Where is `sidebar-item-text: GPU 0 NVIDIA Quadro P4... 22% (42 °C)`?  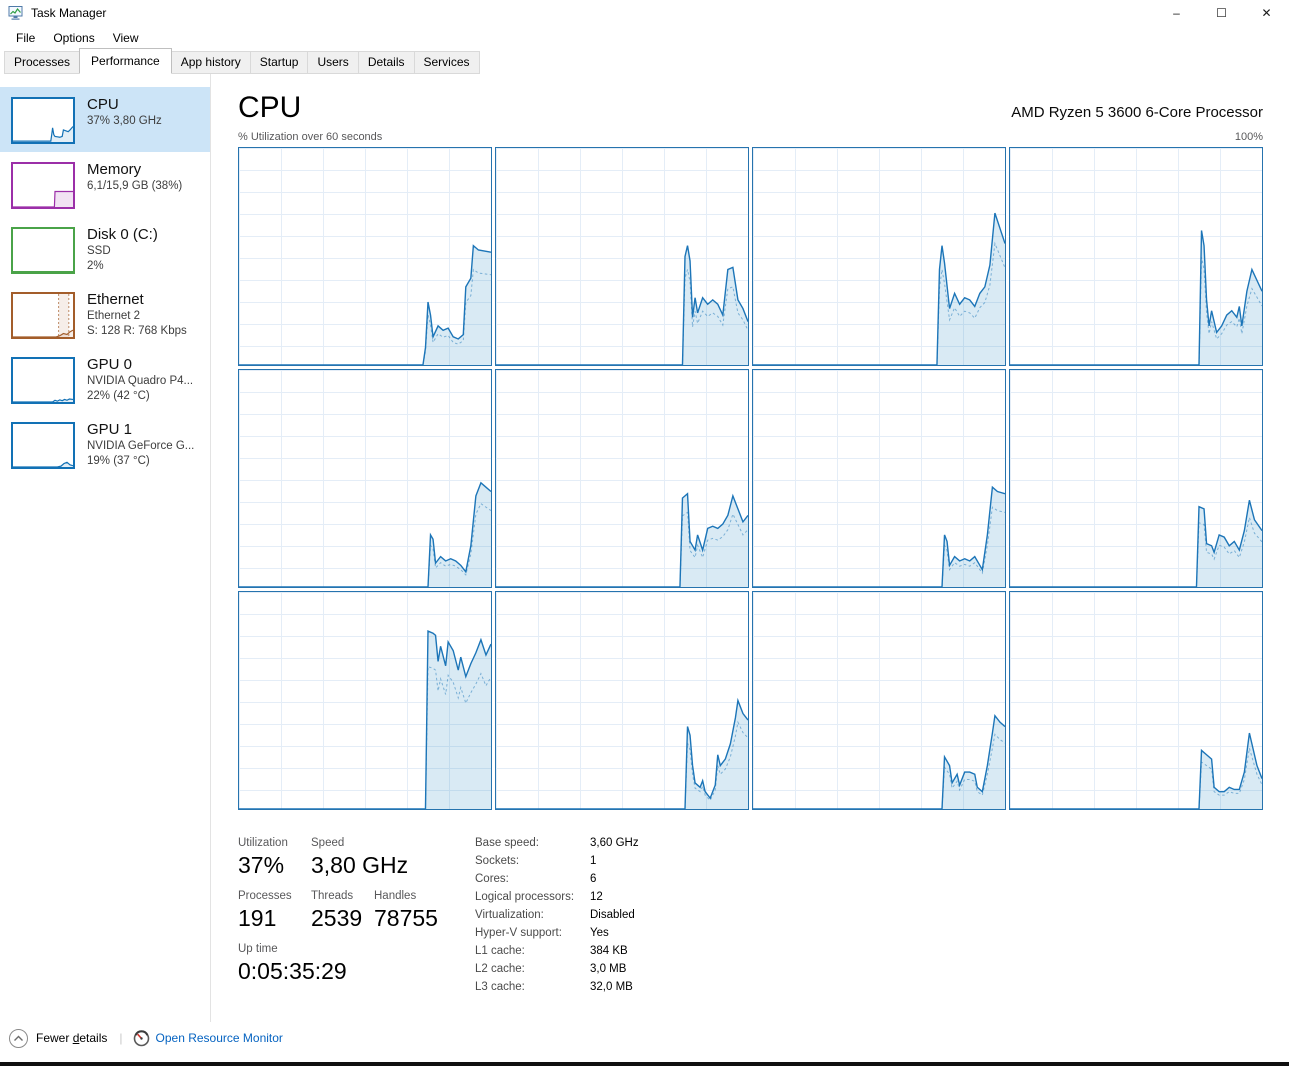
sidebar-item-text: GPU 0 NVIDIA Quadro P4... 22% (42 °C) is located at coordinates (140, 379).